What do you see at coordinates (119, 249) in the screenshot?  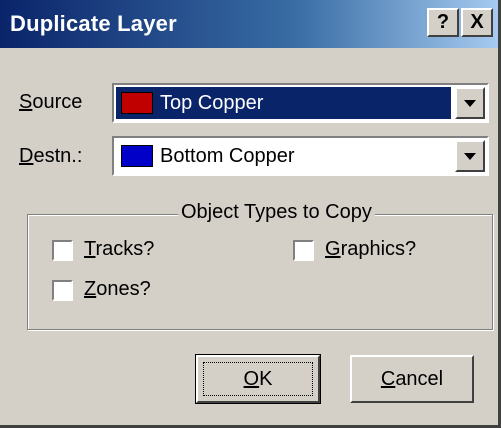 I see `tracks-label: Tracks?` at bounding box center [119, 249].